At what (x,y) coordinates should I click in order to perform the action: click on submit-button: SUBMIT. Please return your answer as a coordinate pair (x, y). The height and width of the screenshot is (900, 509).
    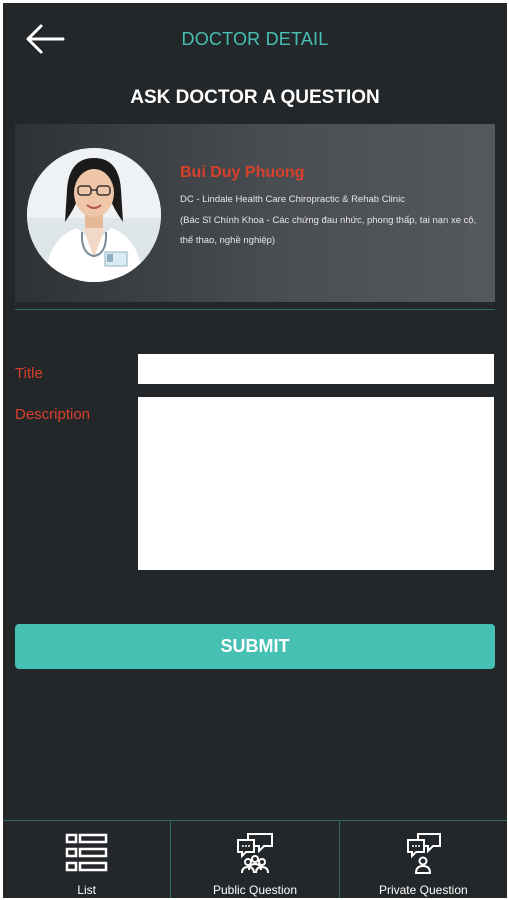
    Looking at the image, I should click on (255, 646).